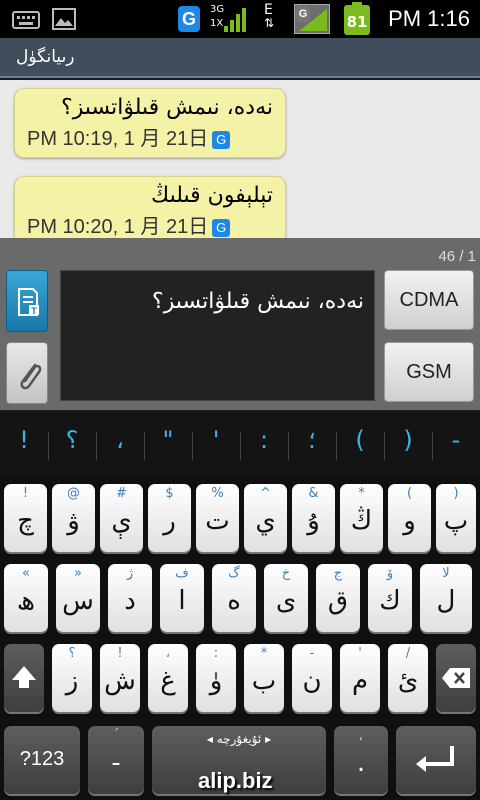  Describe the element at coordinates (360, 440) in the screenshot. I see `symbol-key: (` at that location.